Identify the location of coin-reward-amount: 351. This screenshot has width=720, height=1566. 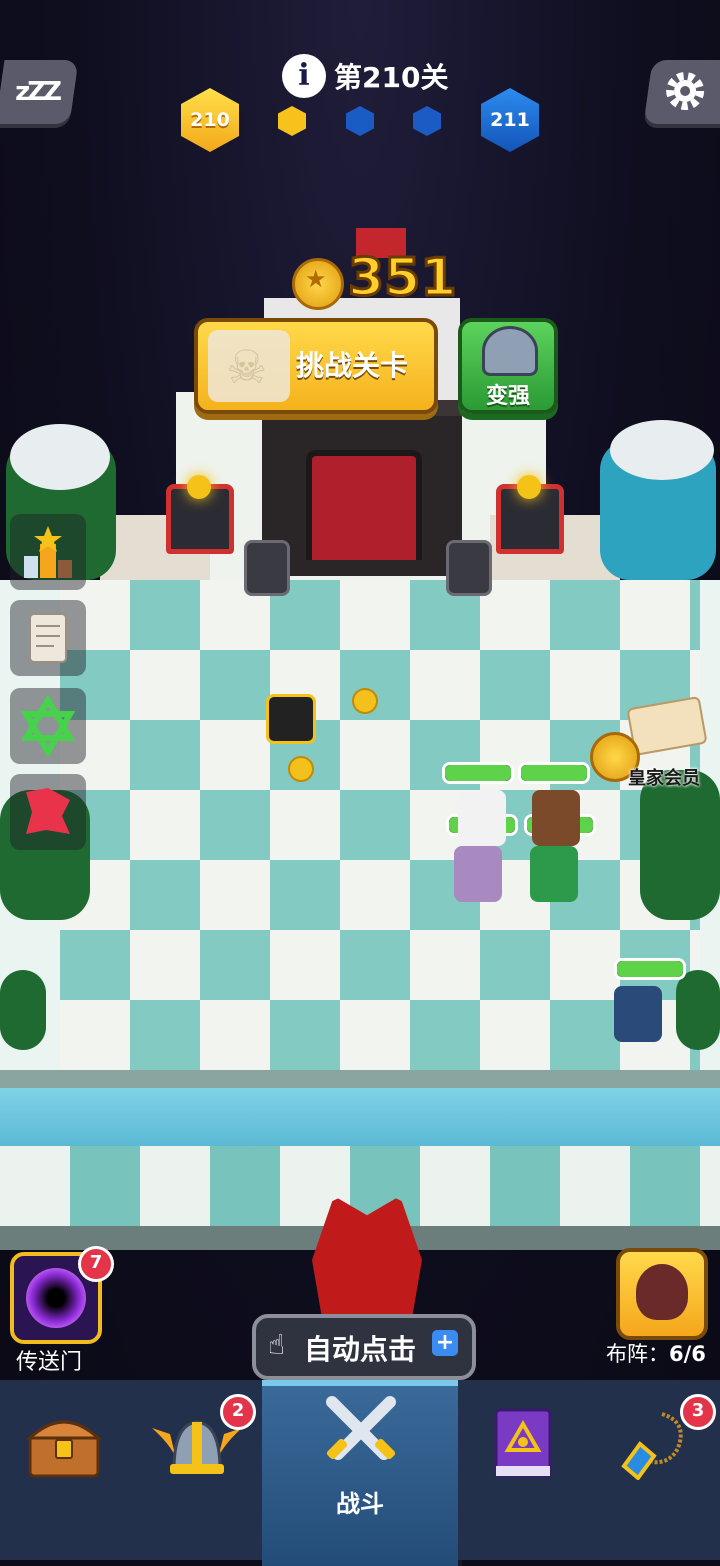
(403, 278).